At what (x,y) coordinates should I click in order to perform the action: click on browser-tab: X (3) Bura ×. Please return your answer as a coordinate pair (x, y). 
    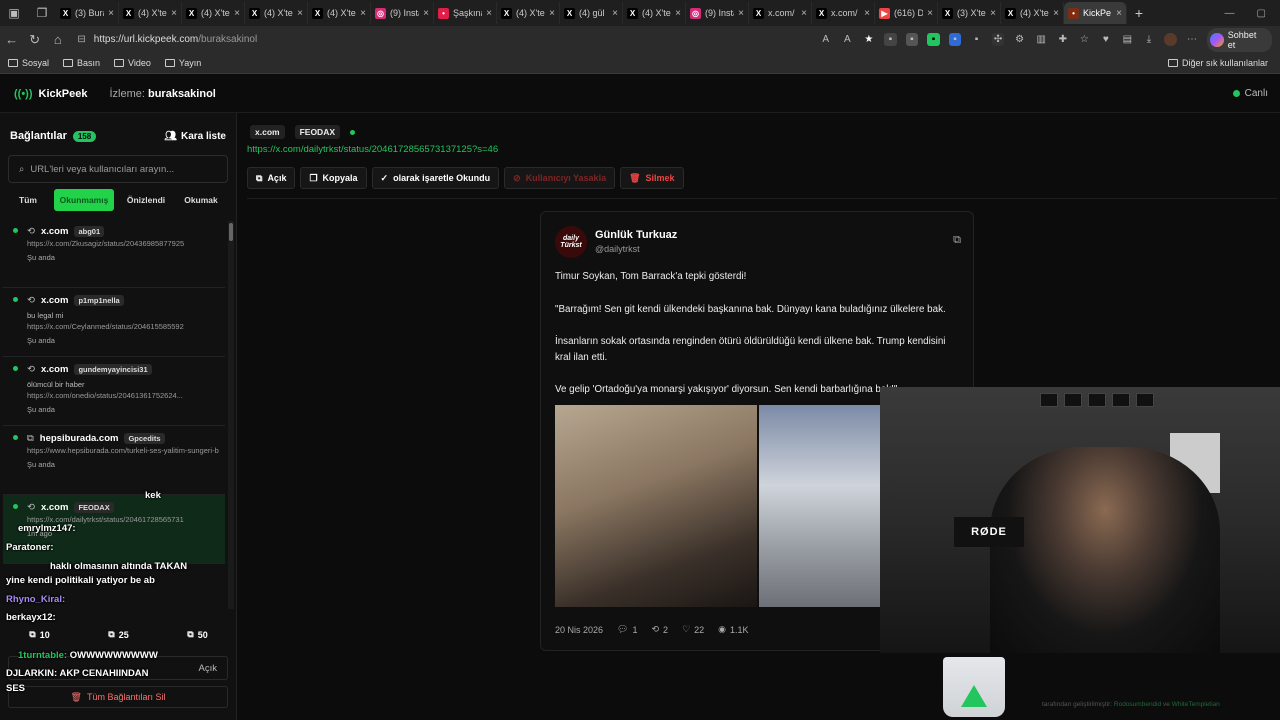
    Looking at the image, I should click on (87, 13).